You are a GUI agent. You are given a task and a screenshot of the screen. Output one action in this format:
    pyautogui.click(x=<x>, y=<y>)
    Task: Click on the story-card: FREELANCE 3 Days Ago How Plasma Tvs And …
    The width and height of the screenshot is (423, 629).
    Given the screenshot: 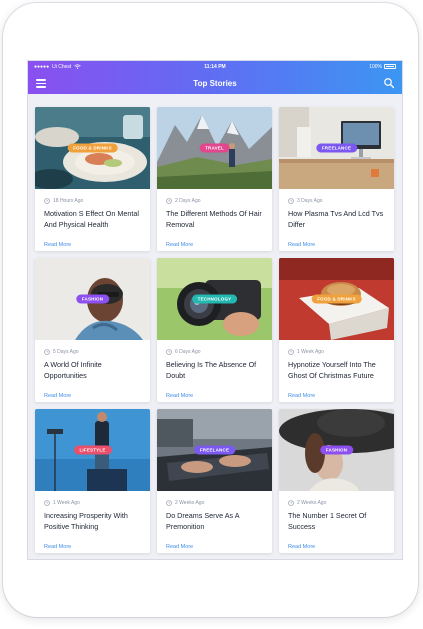 What is the action you would take?
    pyautogui.click(x=336, y=179)
    